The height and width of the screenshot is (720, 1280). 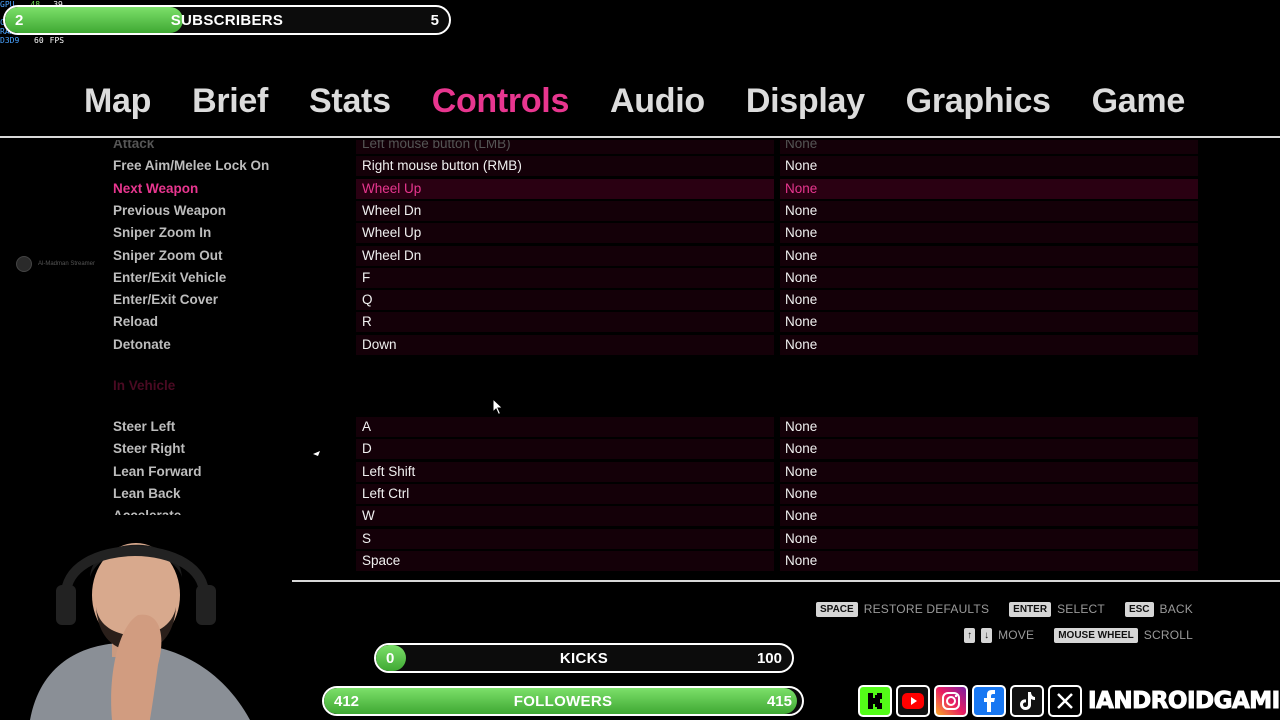 I want to click on primary-binding: R, so click(x=565, y=322).